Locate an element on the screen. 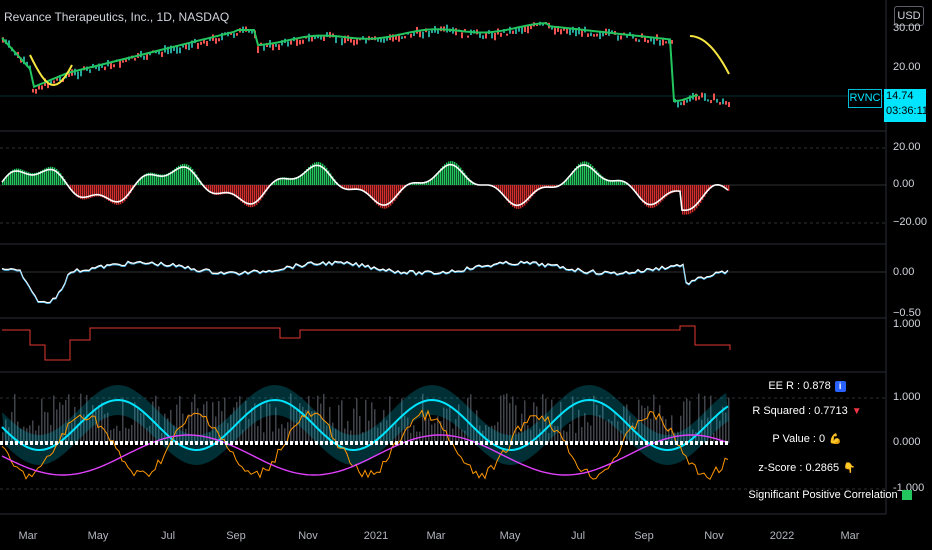 The image size is (932, 550). symbol-tag: RVNC is located at coordinates (865, 98).